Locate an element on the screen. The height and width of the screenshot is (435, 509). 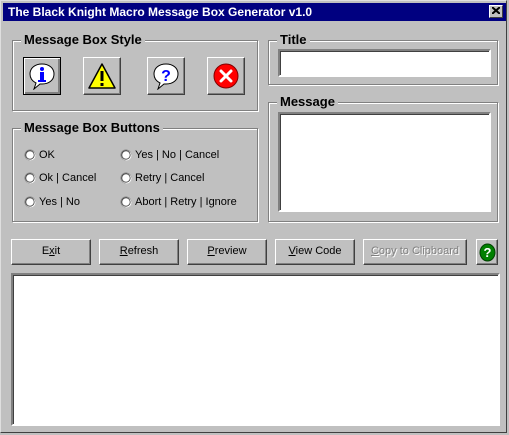
information-style-button is located at coordinates (42, 76).